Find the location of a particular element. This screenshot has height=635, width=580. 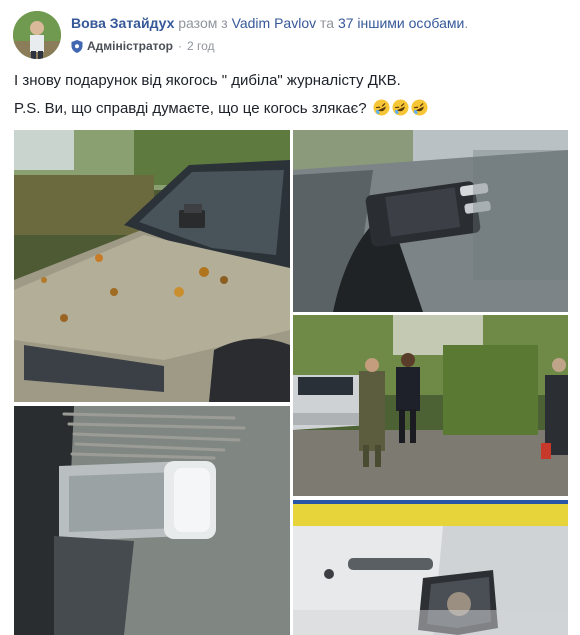

header-ellipsis: . is located at coordinates (466, 23).